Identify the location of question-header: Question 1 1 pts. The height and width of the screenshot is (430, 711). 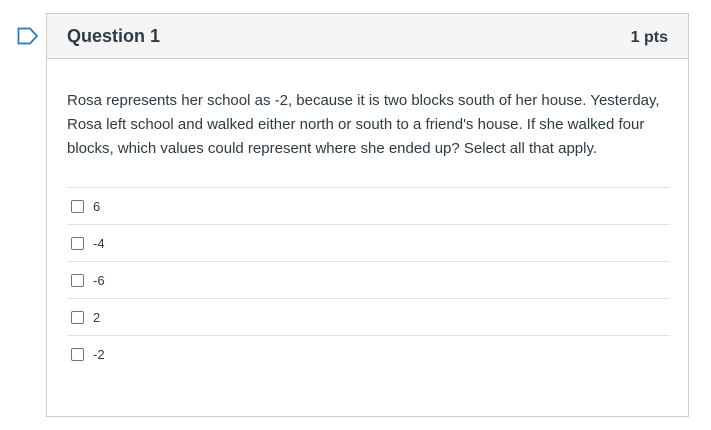
(367, 36).